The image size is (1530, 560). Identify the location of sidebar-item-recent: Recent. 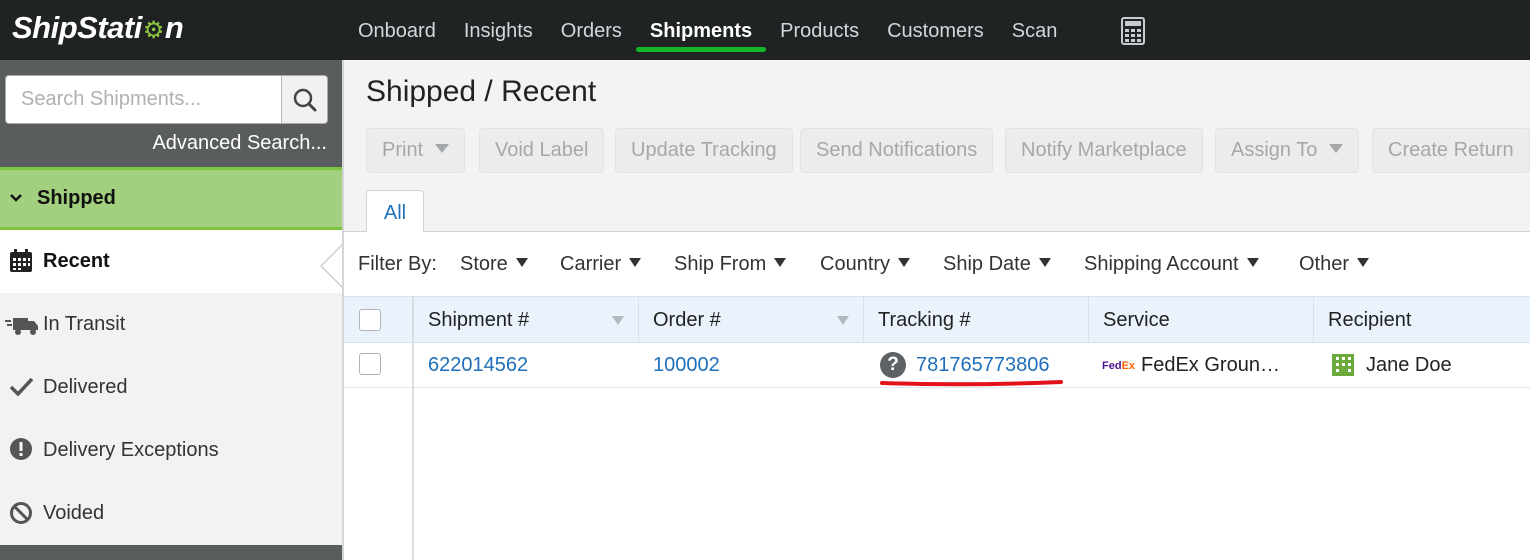
(171, 261).